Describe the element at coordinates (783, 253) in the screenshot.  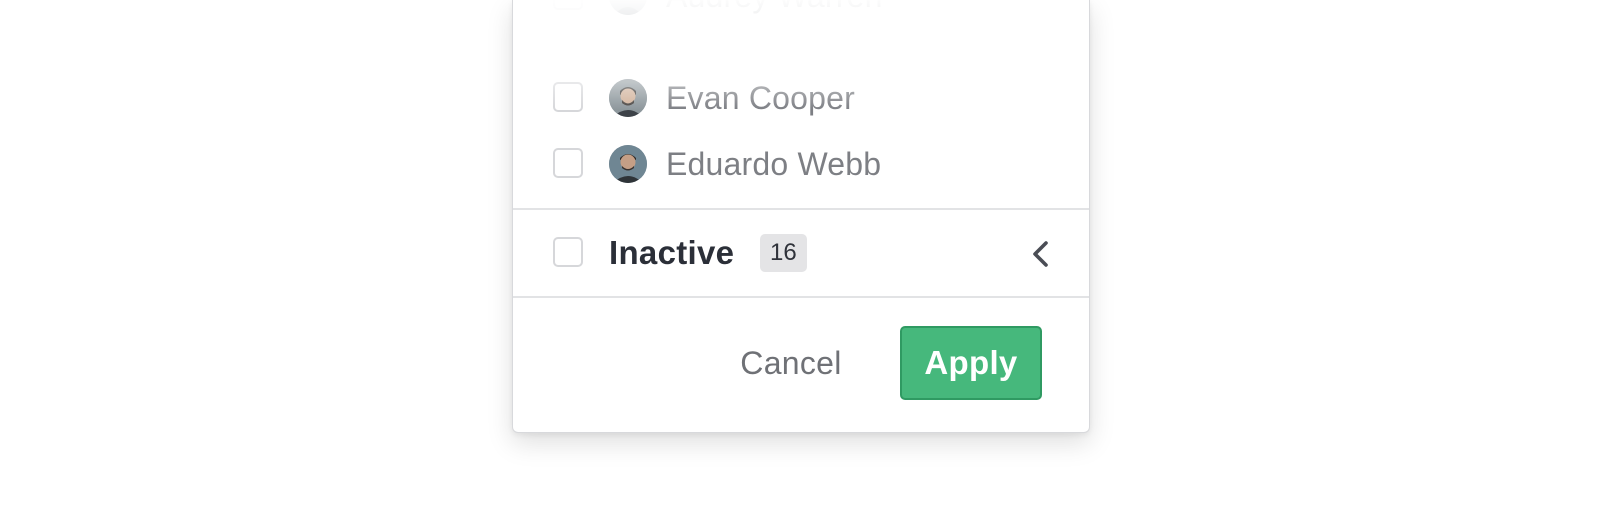
I see `count-badge: 16` at that location.